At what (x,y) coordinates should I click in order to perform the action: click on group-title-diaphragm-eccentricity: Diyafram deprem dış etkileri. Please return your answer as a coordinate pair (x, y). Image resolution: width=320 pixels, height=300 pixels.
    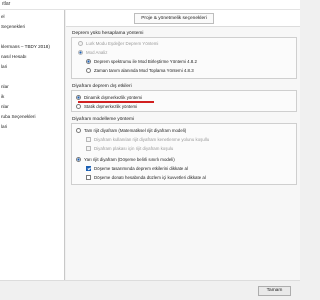
    Looking at the image, I should click on (102, 86).